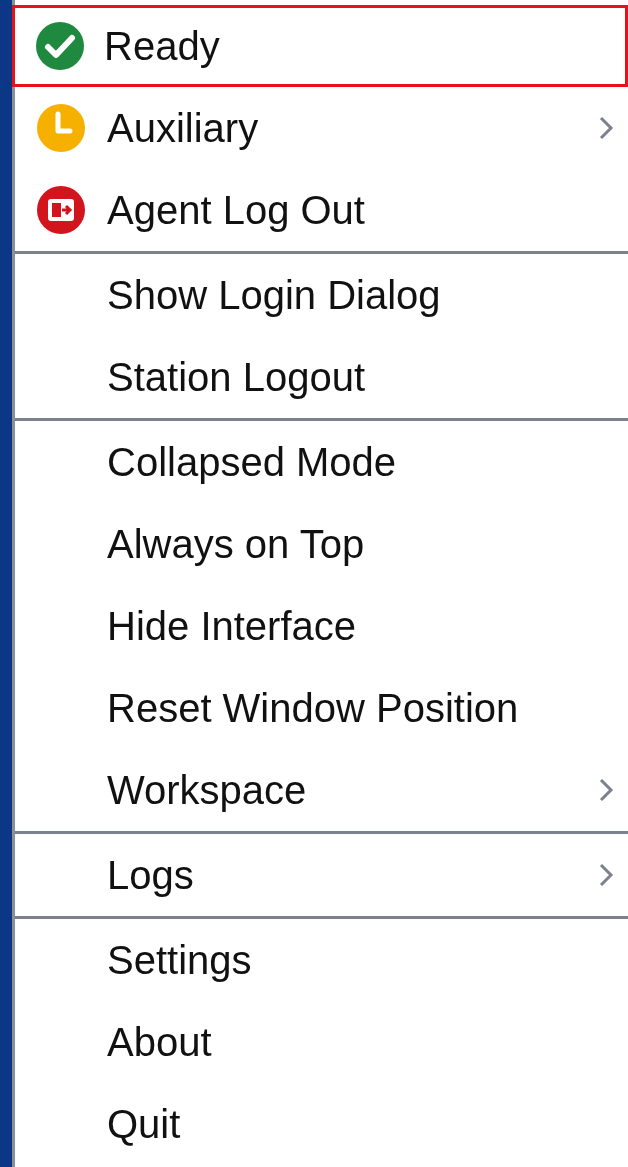 The height and width of the screenshot is (1167, 628). I want to click on menu-item: Ready, so click(320, 46).